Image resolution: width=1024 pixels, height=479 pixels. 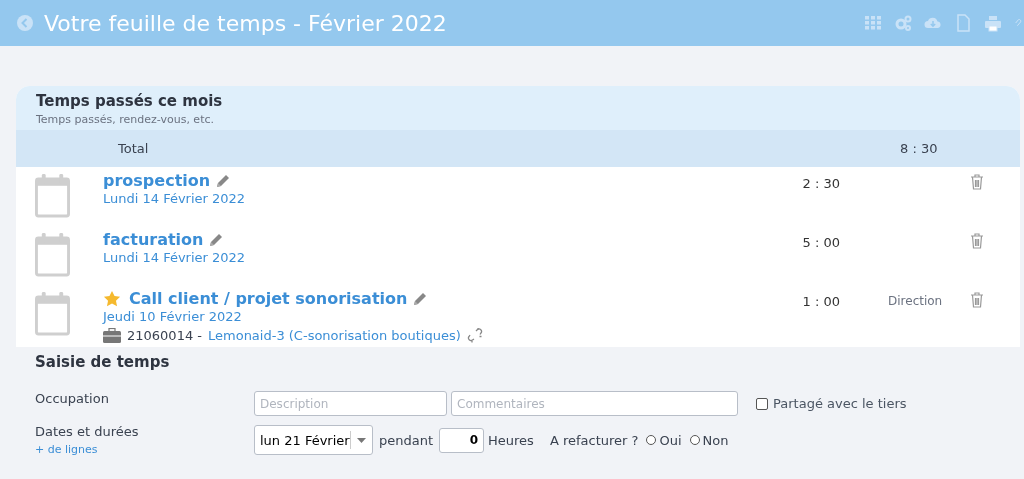 I want to click on hours-unit: Heures, so click(x=511, y=440).